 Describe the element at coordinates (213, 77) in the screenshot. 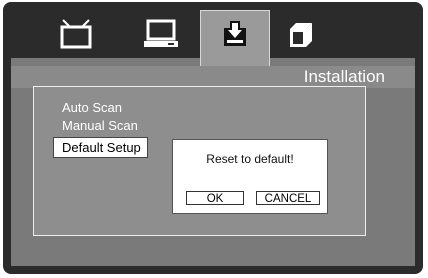

I see `title-bar: Installation` at that location.